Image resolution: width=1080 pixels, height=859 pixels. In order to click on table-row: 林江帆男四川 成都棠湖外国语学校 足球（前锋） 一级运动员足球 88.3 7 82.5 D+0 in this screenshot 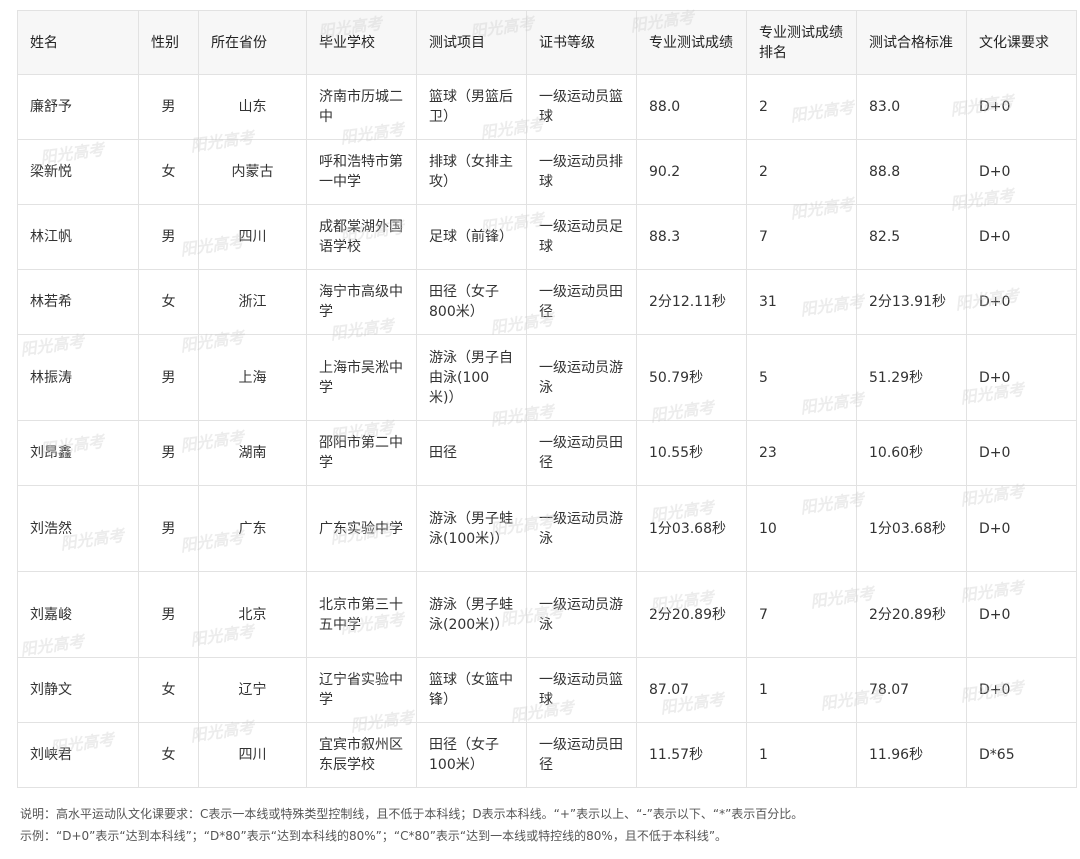, I will do `click(547, 237)`.